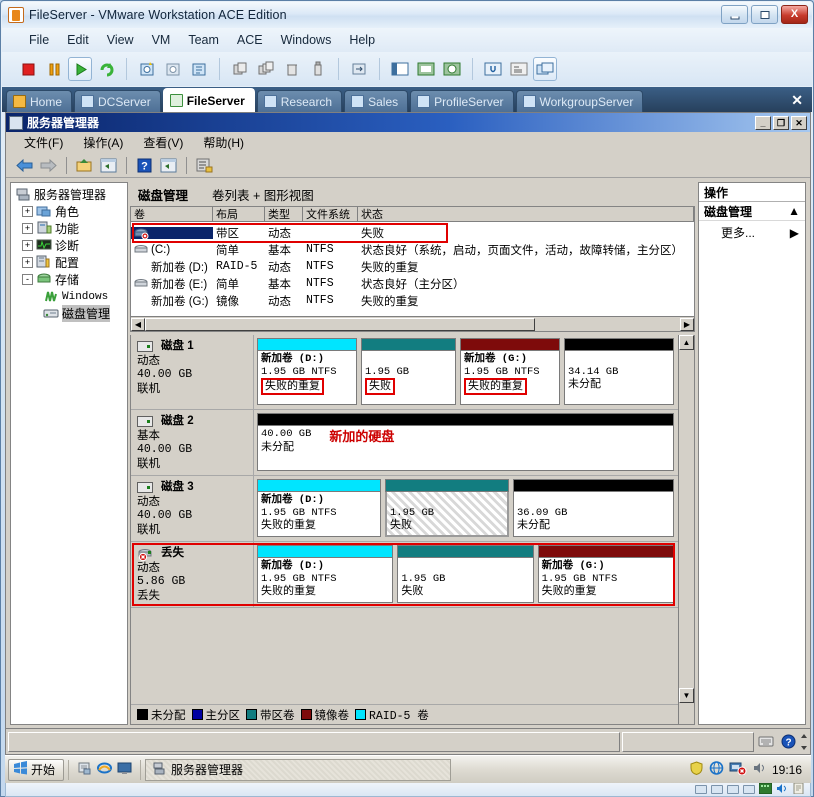 The width and height of the screenshot is (814, 797). Describe the element at coordinates (798, 789) in the screenshot. I see `document-device-icon` at that location.